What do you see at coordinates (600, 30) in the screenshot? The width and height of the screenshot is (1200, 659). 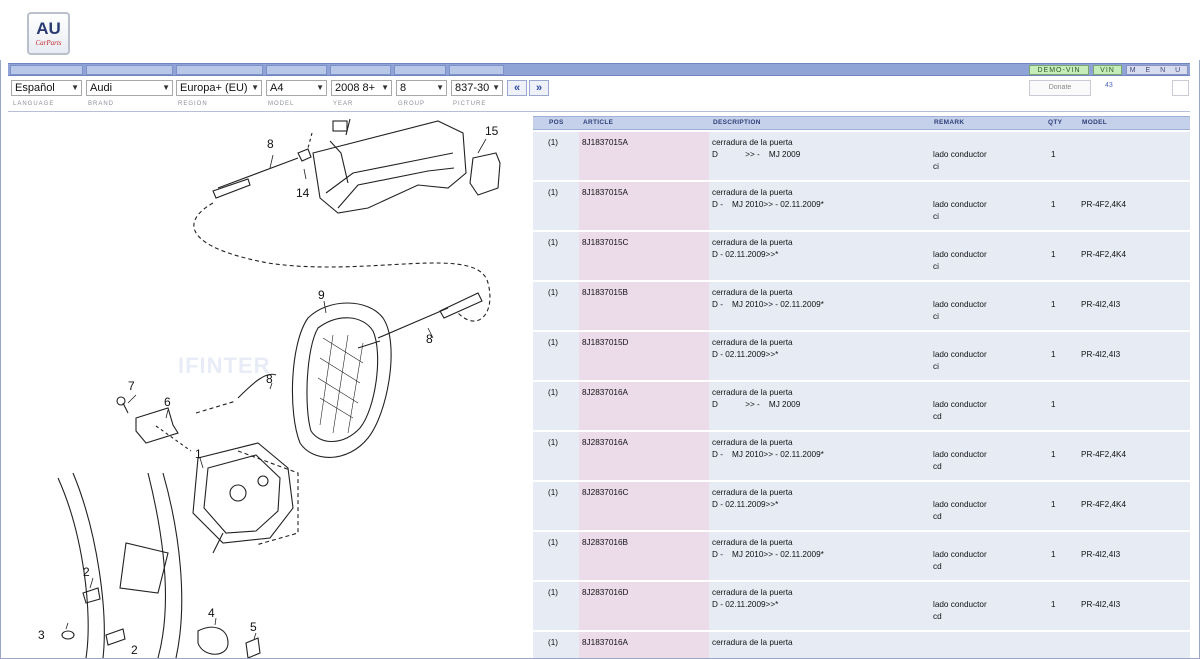 I see `app-header: AU CarParts` at bounding box center [600, 30].